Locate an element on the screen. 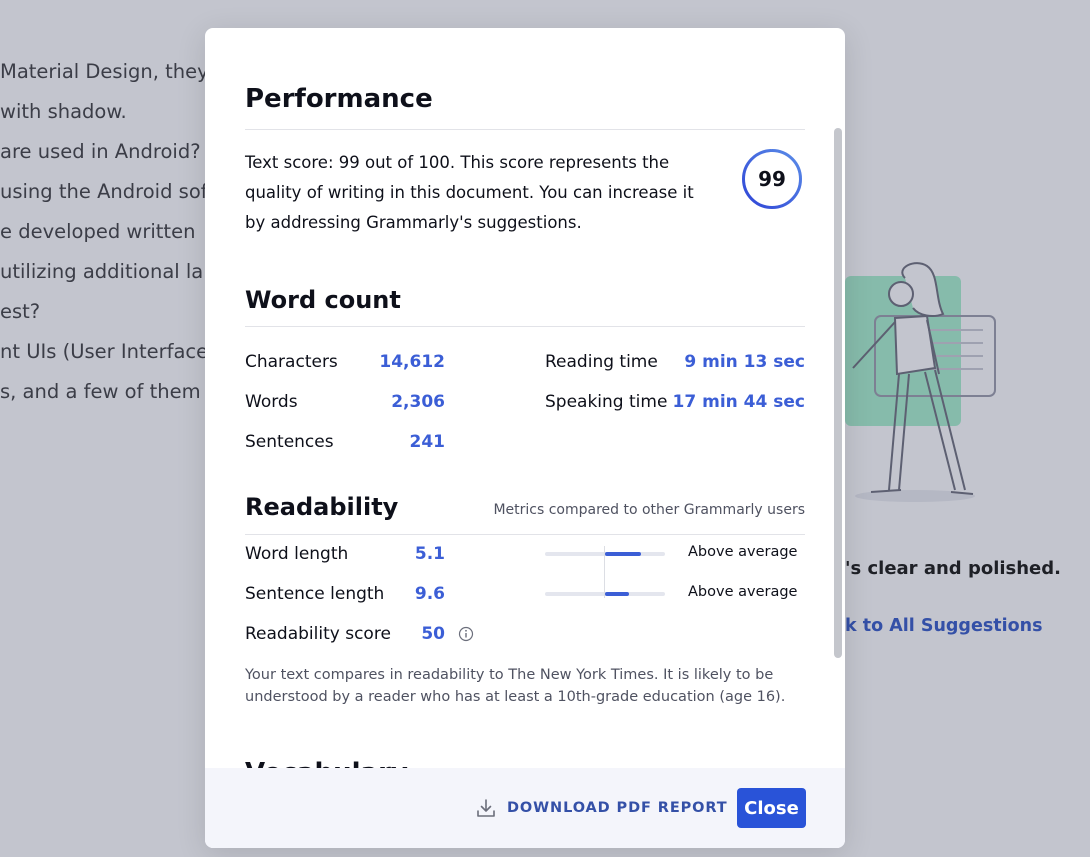 The image size is (1090, 857). download-pdf-label: DOWNLOAD PDF REPORT is located at coordinates (617, 808).